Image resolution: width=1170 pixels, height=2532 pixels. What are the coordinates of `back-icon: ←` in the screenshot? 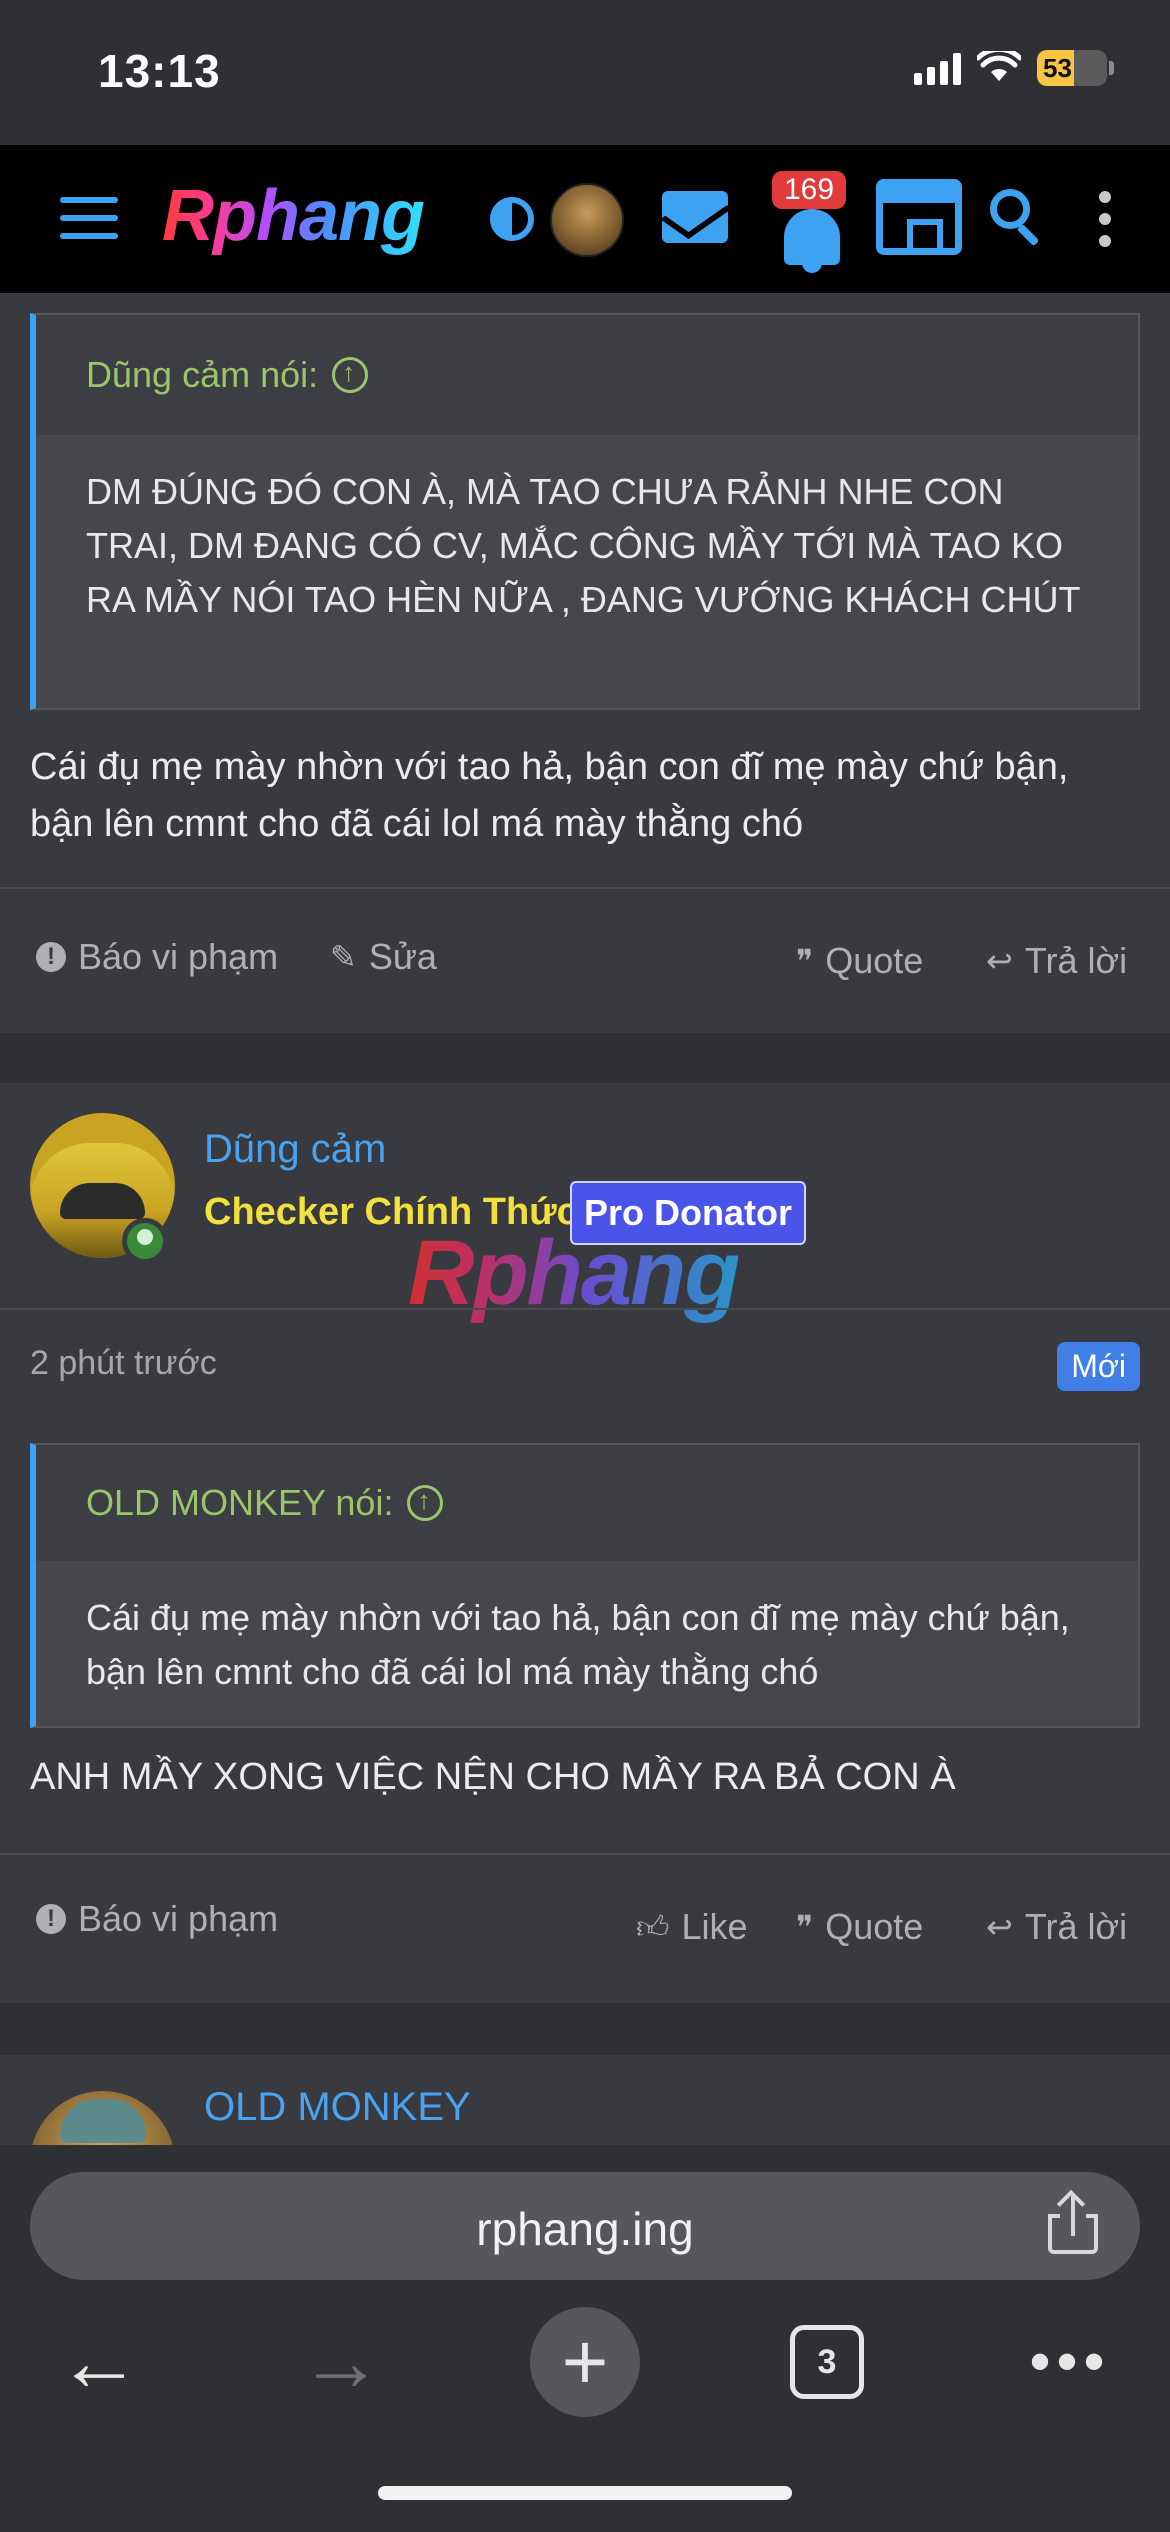 It's located at (99, 2361).